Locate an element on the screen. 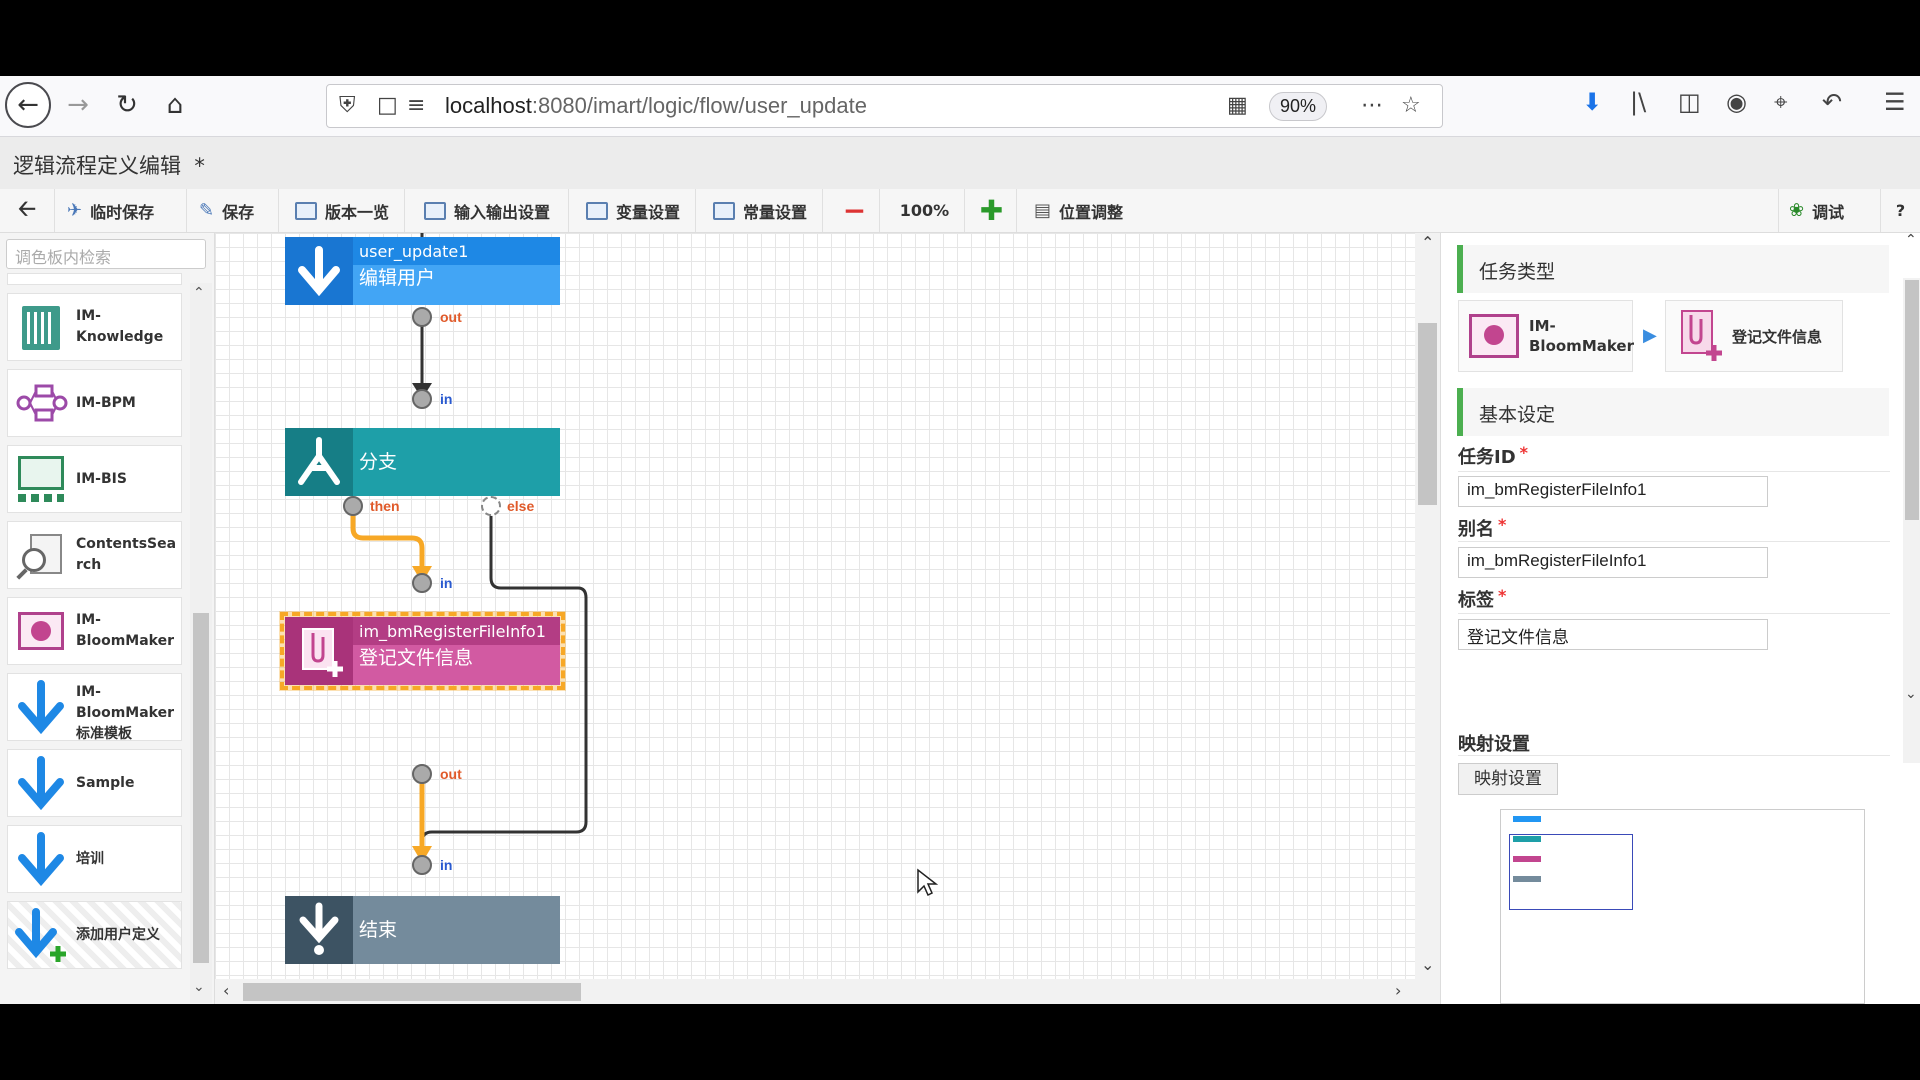  window-icon is located at coordinates (597, 210).